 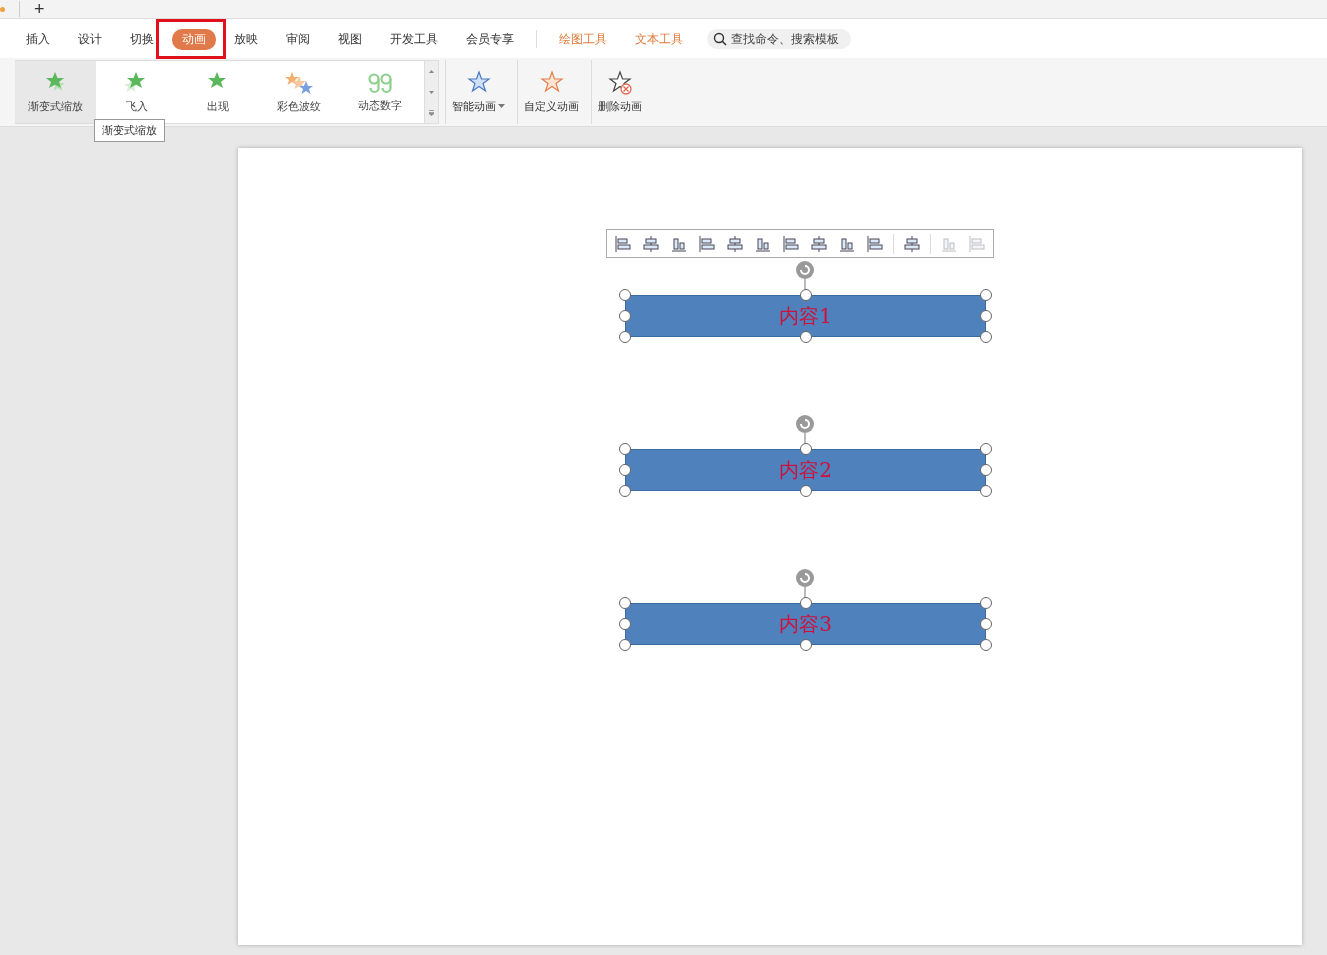 I want to click on ribbon-button: 删除动画, so click(x=620, y=92).